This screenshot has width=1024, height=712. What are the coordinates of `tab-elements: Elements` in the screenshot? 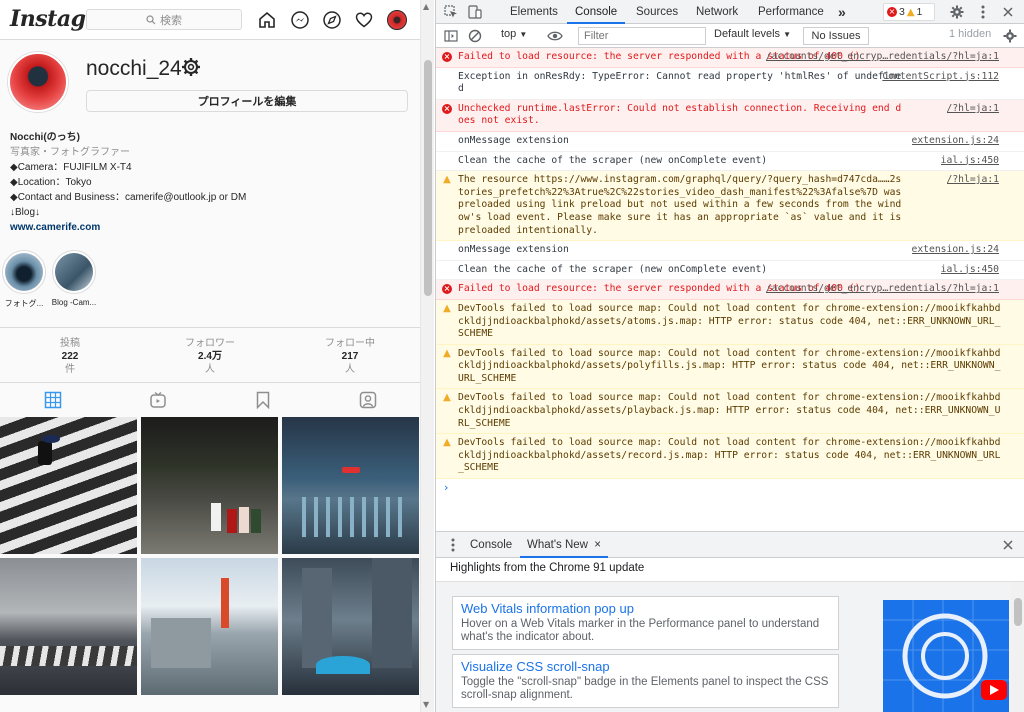 It's located at (534, 12).